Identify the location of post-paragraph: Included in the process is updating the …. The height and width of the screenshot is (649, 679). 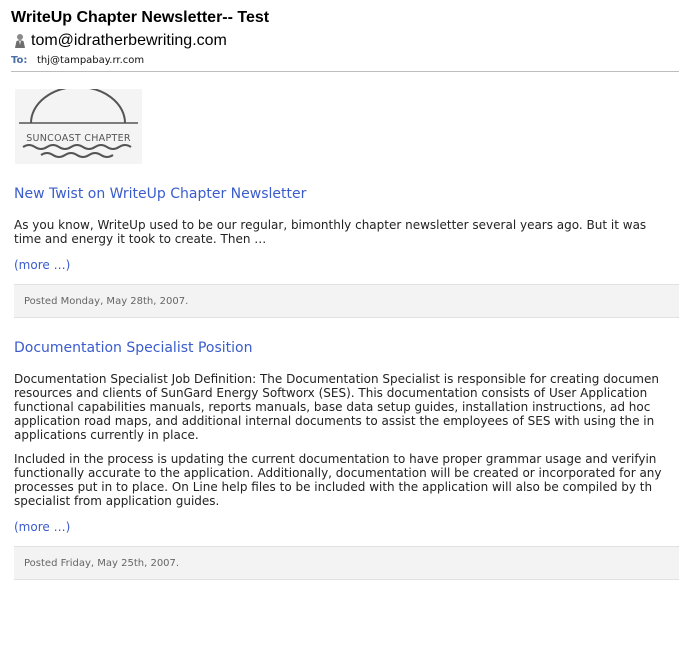
(346, 480).